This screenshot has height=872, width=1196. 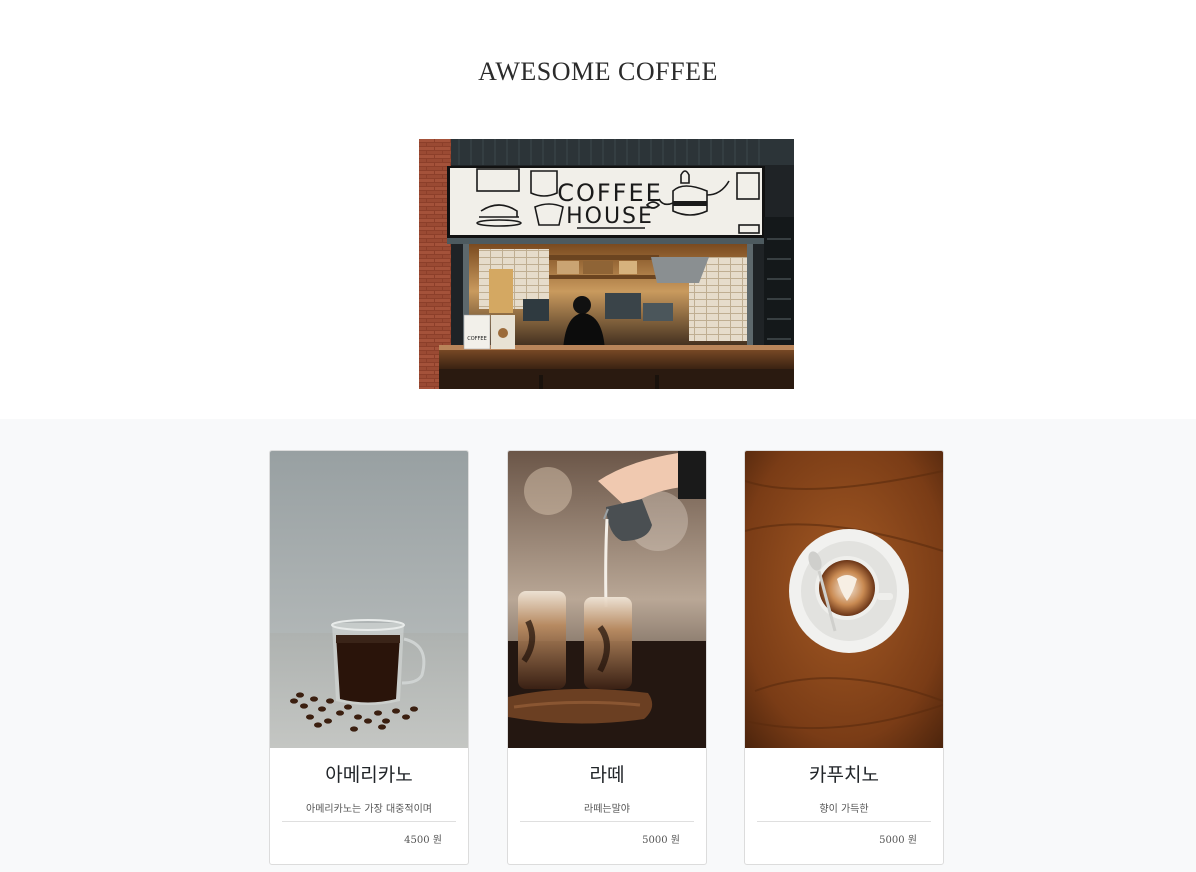 I want to click on site-title: AWESOME COFFEE, so click(x=598, y=71).